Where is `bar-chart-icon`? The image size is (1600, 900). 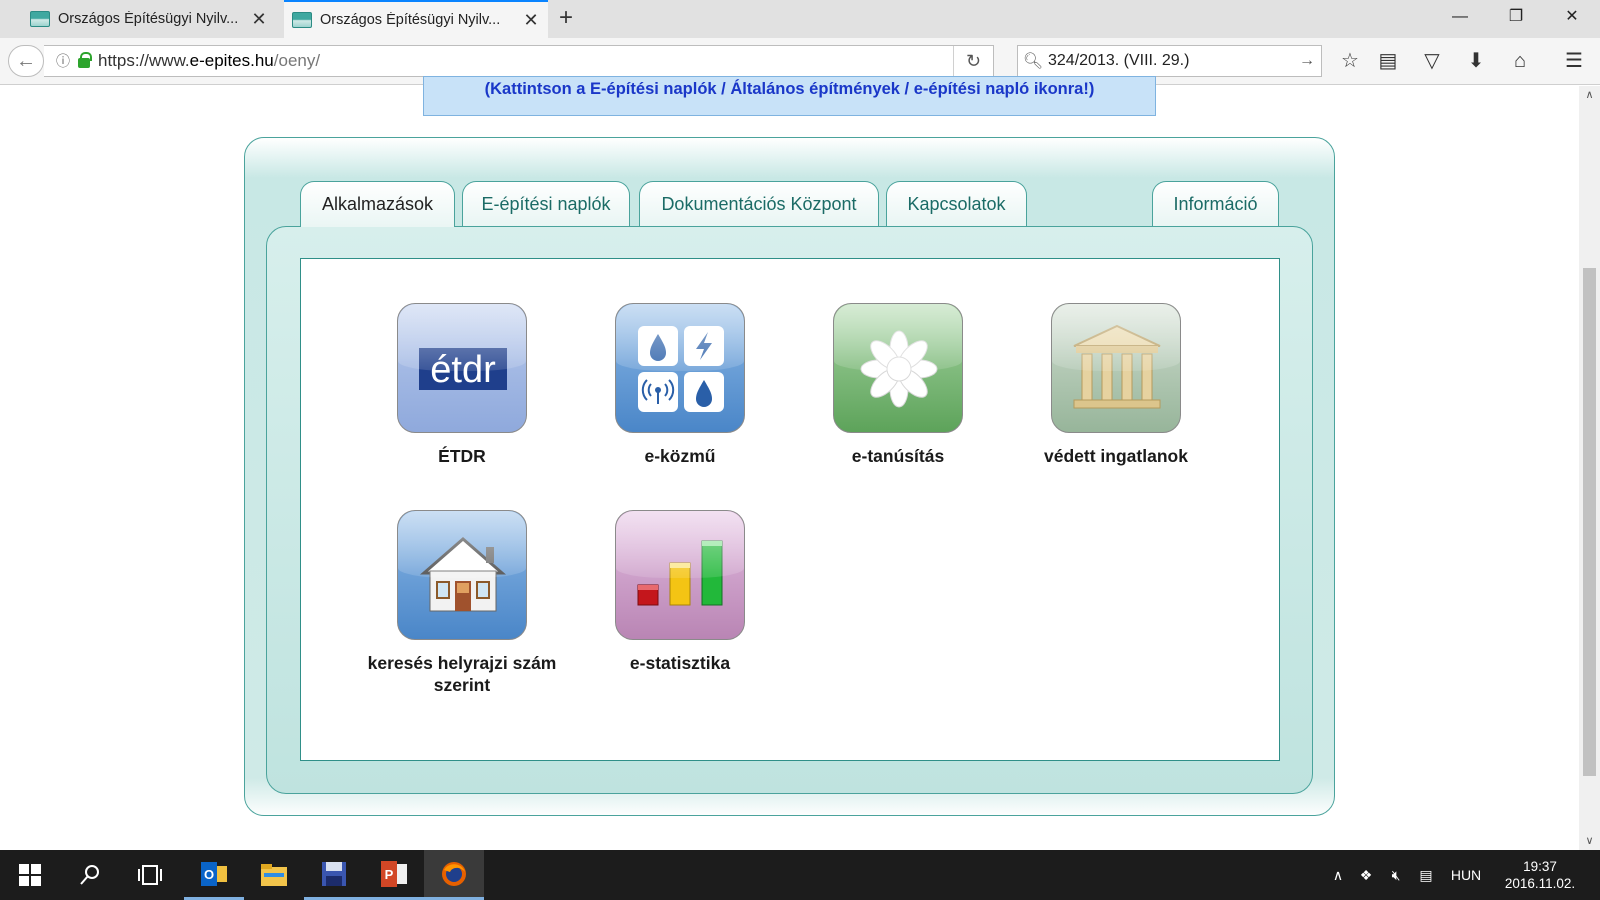
bar-chart-icon is located at coordinates (680, 575).